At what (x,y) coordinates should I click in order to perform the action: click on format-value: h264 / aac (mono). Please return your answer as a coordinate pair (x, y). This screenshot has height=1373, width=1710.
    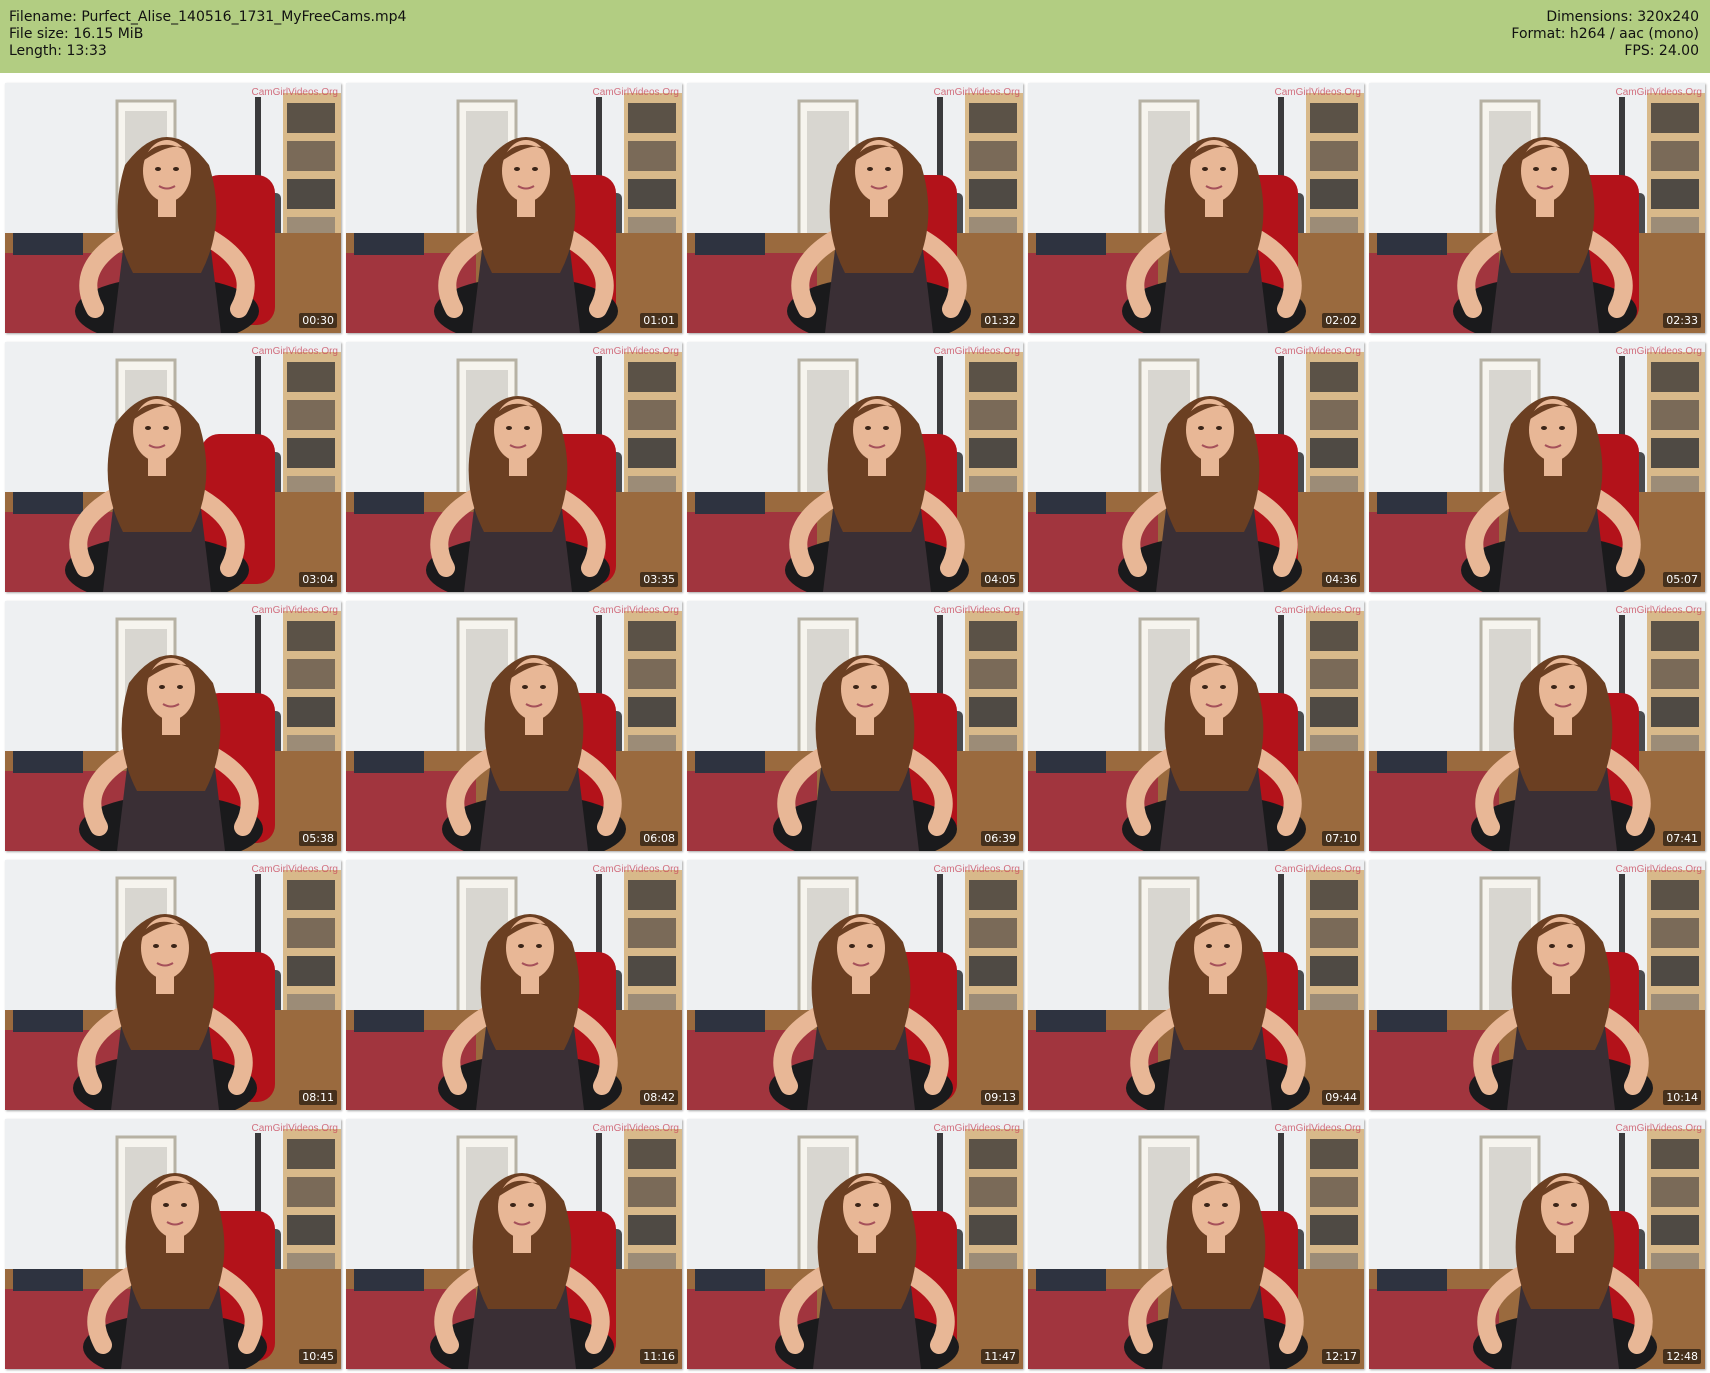
    Looking at the image, I should click on (1634, 34).